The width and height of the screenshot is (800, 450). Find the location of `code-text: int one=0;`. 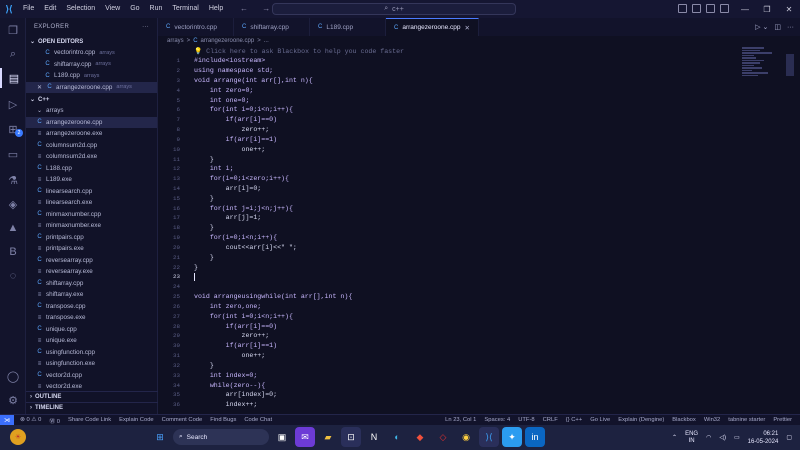

code-text: int one=0; is located at coordinates (222, 100).